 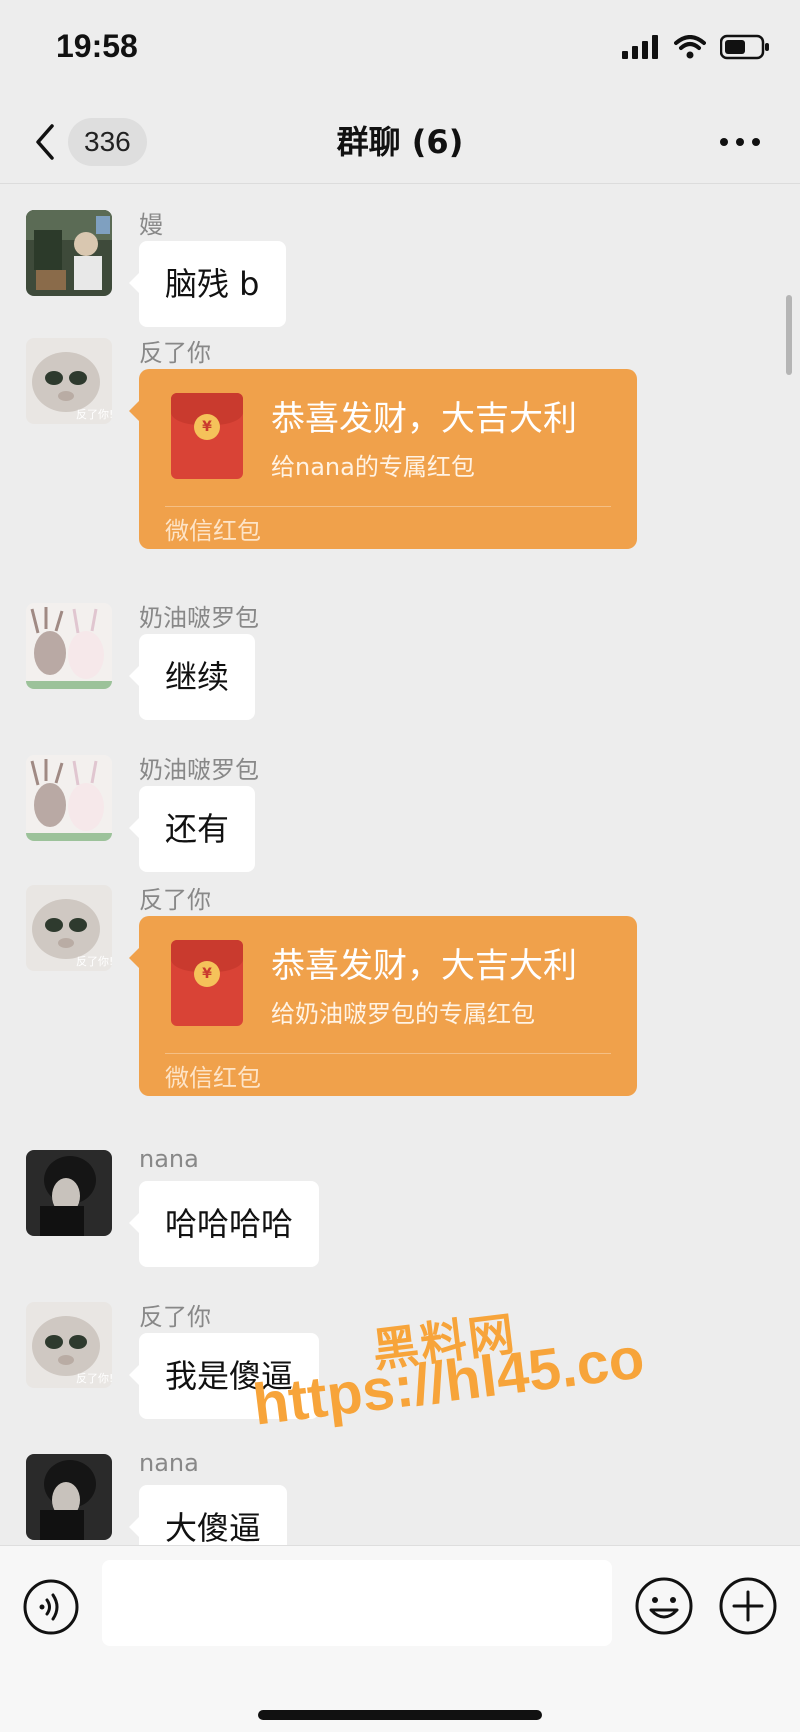 I want to click on more-options-icon, so click(x=740, y=142).